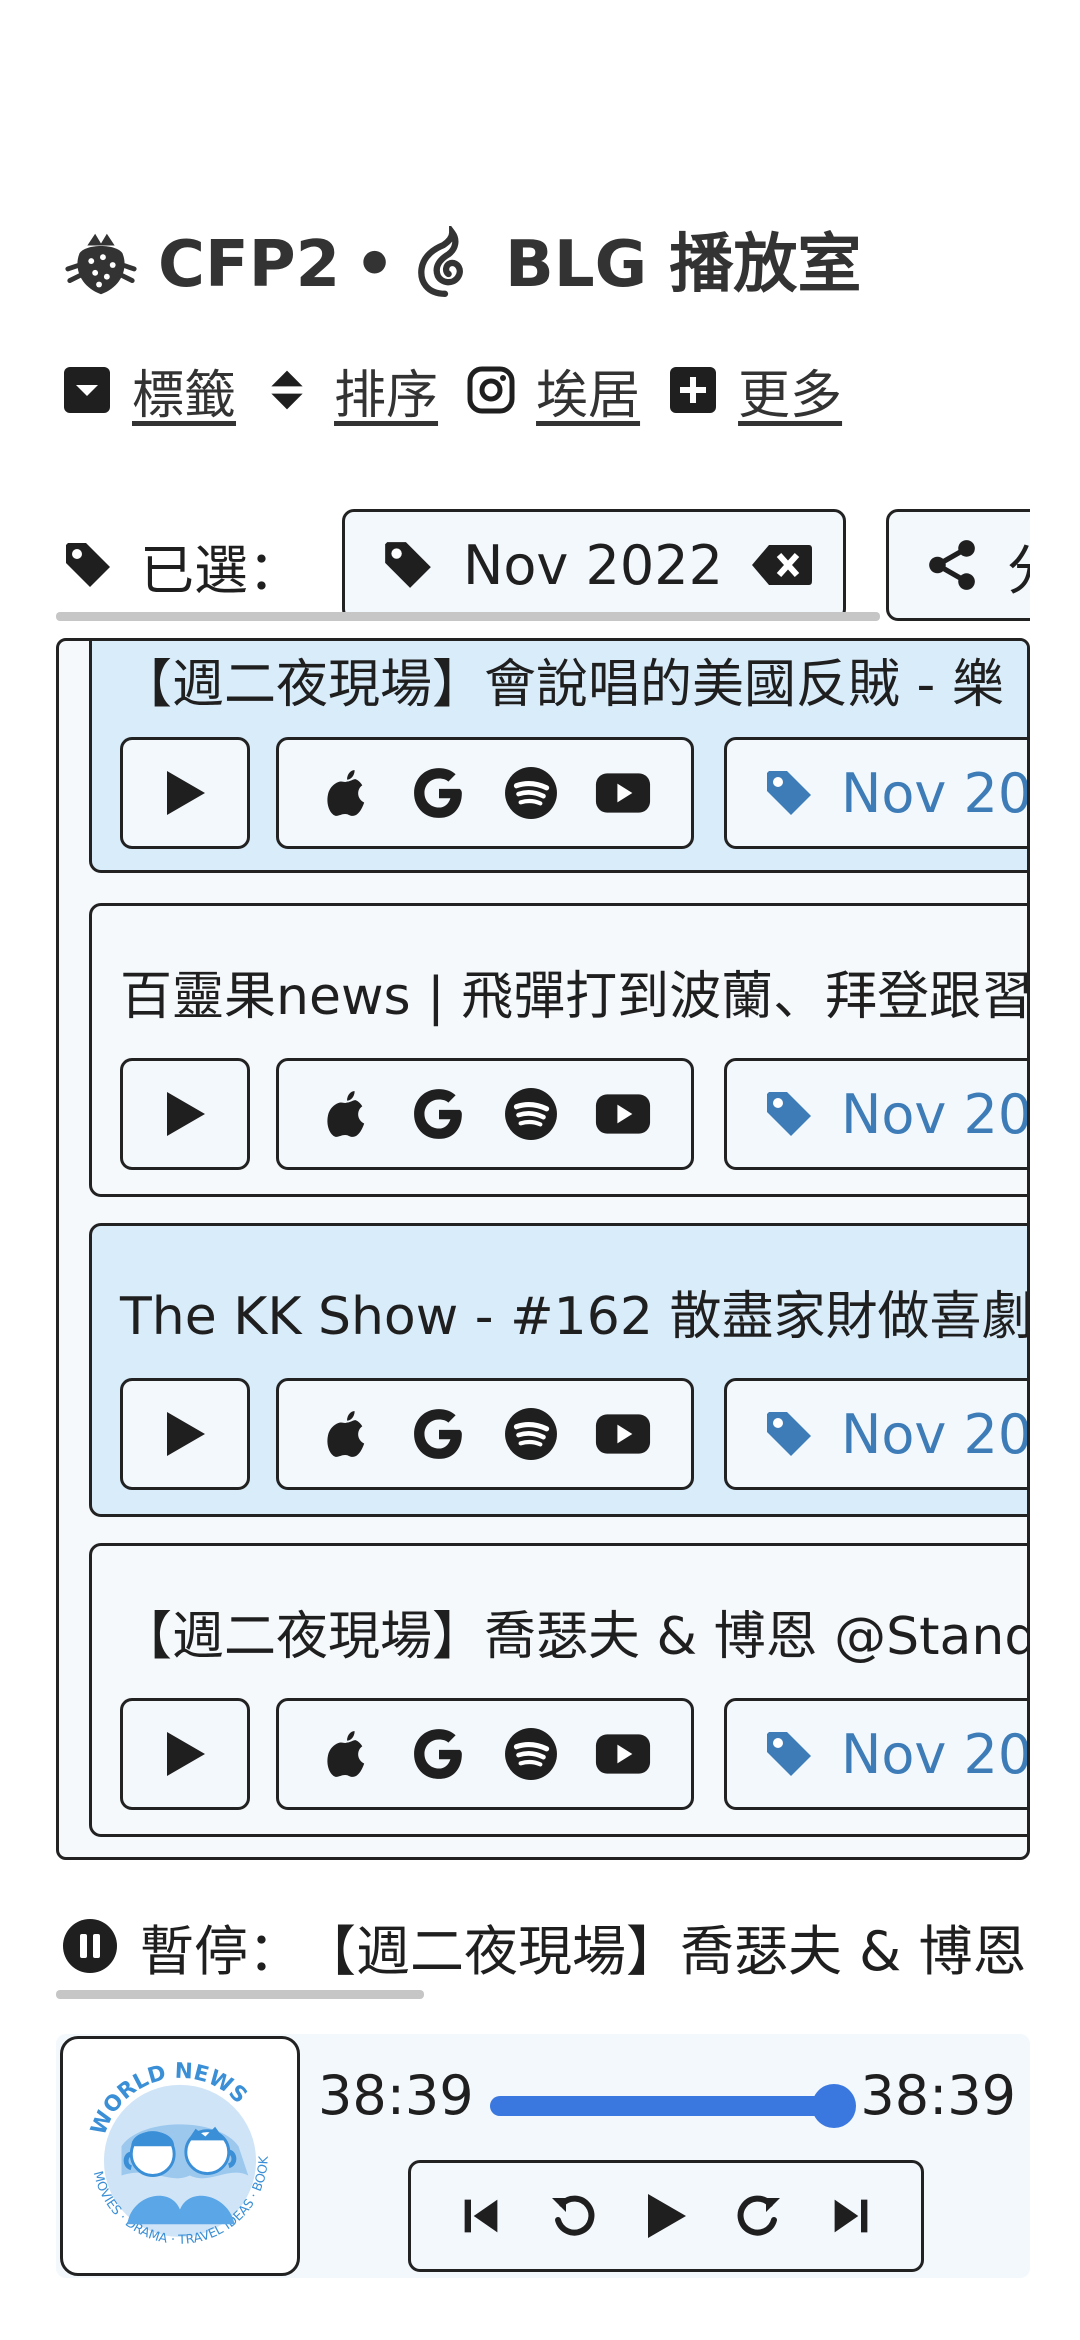  I want to click on playback-controls, so click(666, 2216).